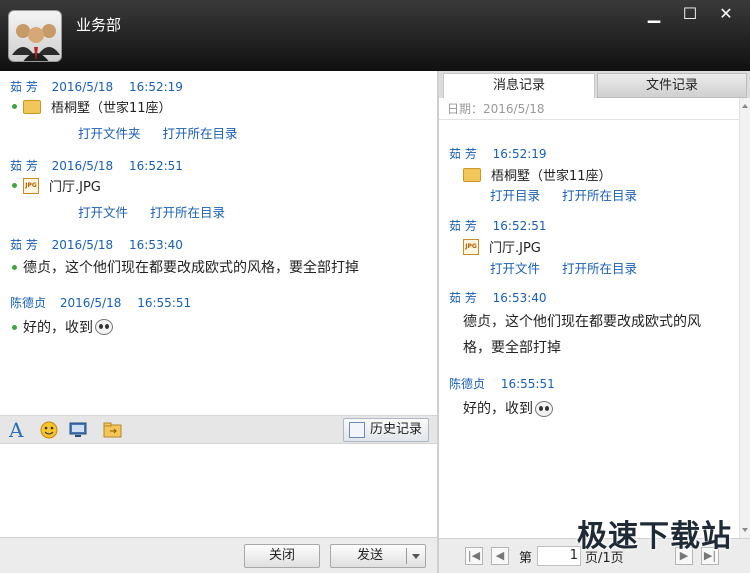 This screenshot has height=573, width=750. Describe the element at coordinates (218, 555) in the screenshot. I see `bottom-bar: 关闭 发送` at that location.